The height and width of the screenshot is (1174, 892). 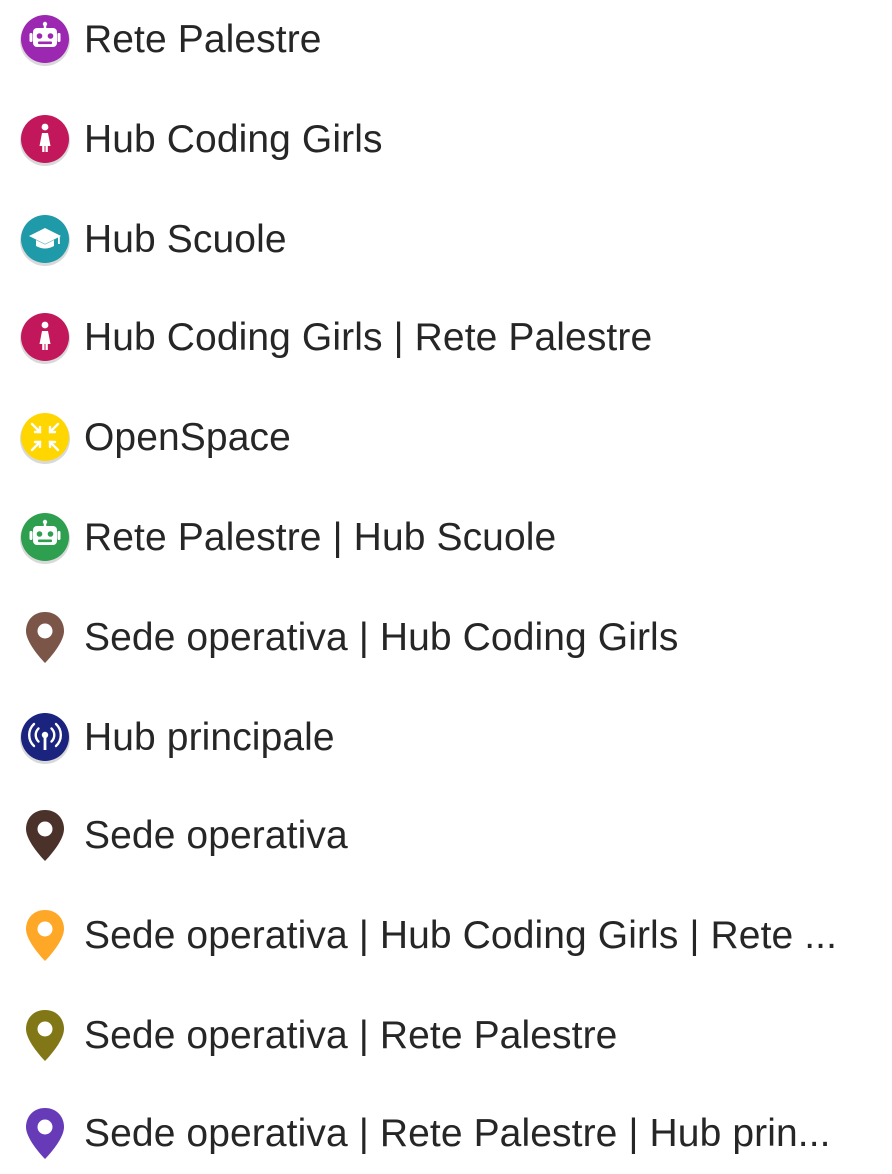 What do you see at coordinates (185, 239) in the screenshot?
I see `legend-label: Hub Scuole` at bounding box center [185, 239].